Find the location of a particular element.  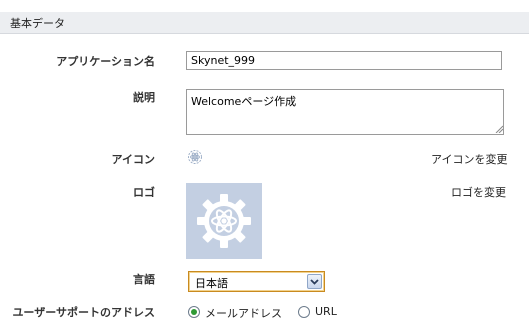

radio-email-label: メールアドレス is located at coordinates (243, 313).